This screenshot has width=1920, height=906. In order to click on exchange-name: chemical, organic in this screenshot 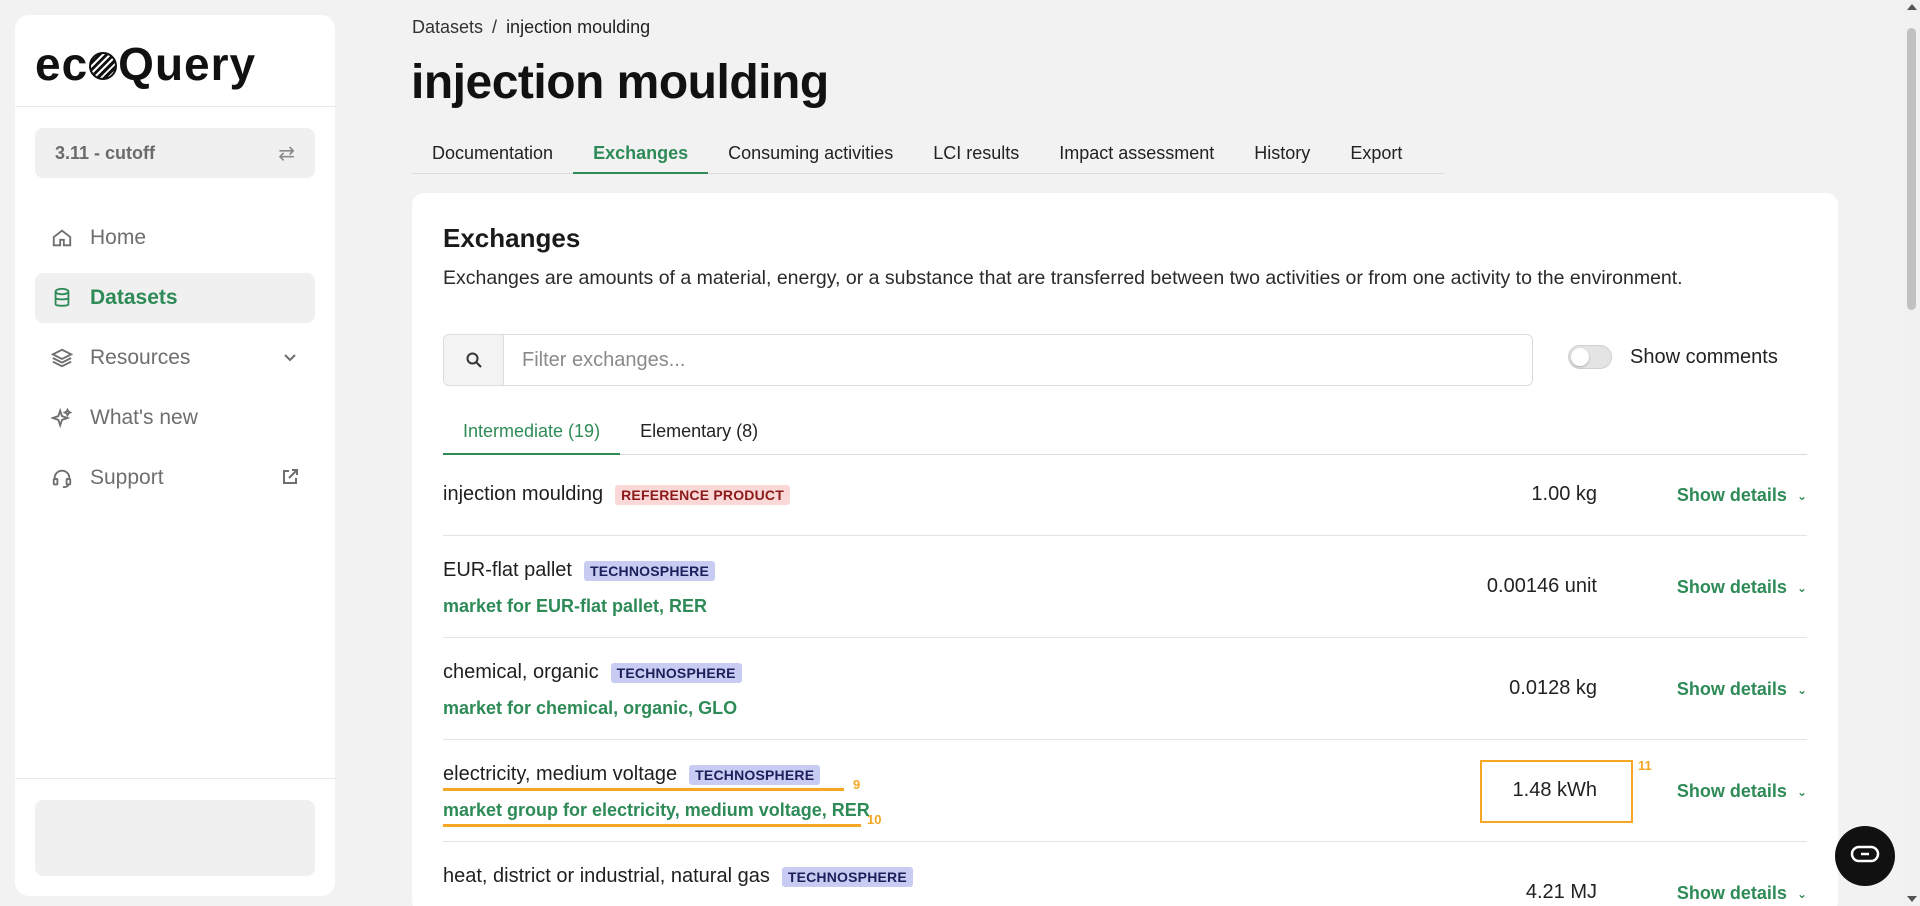, I will do `click(521, 672)`.